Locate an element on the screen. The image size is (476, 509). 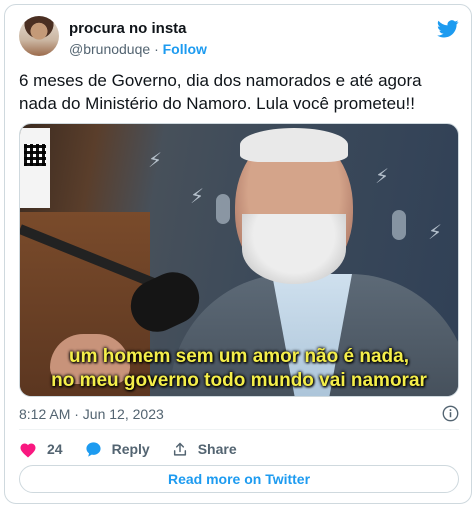
share-button: Share is located at coordinates (204, 449).